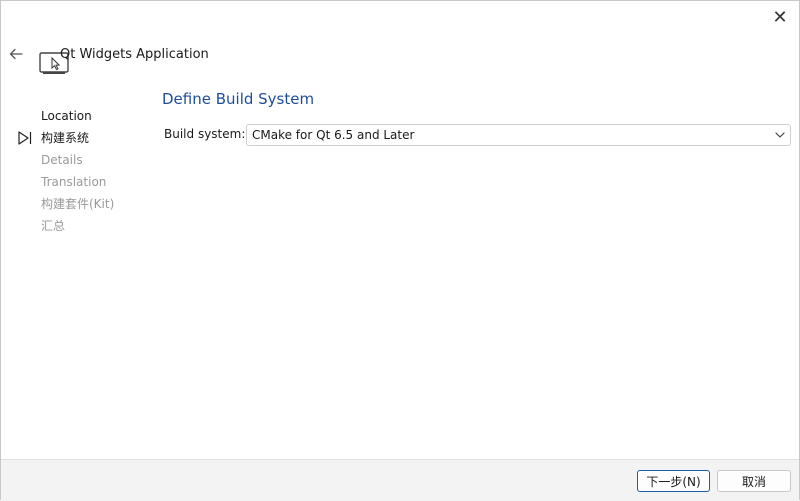 The image size is (800, 501). I want to click on cancel-button: 取消, so click(754, 481).